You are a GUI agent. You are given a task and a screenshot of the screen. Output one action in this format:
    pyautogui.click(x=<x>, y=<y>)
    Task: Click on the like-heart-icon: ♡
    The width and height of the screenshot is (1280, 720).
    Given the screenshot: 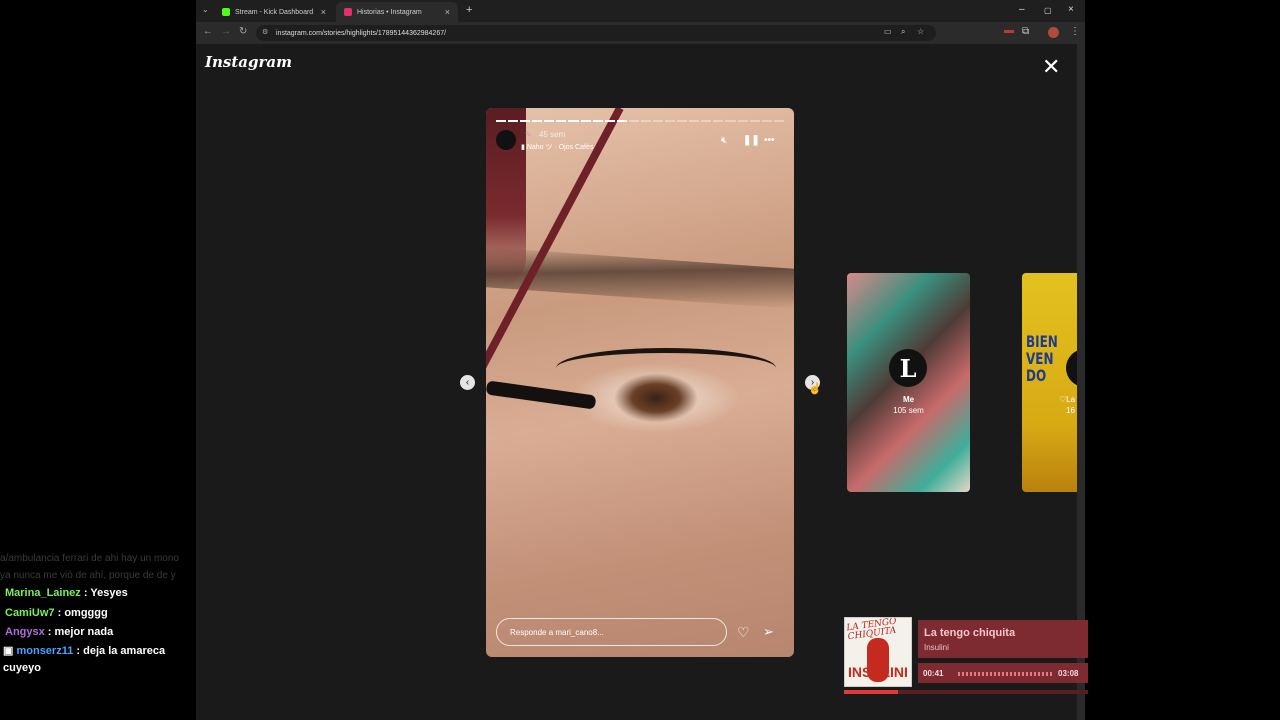 What is the action you would take?
    pyautogui.click(x=743, y=632)
    